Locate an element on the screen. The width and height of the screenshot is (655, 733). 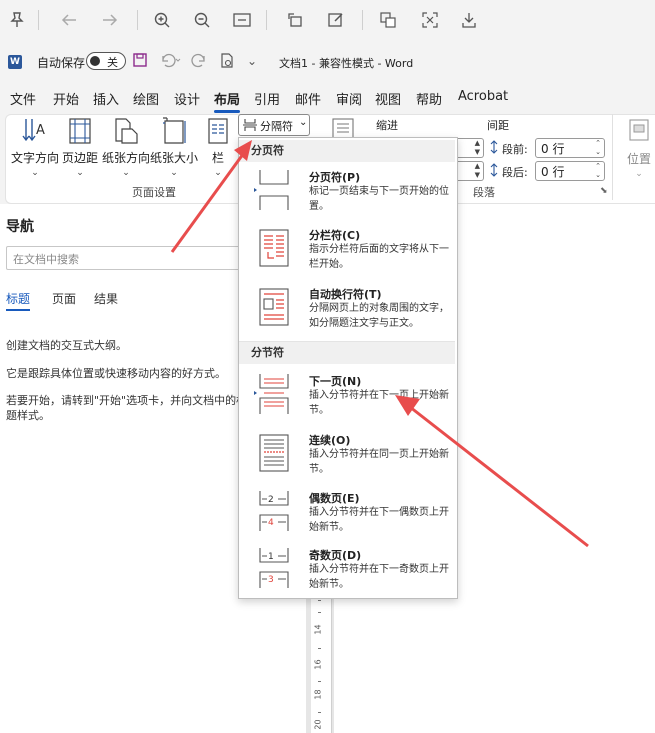
tab-draw: 绘图 is located at coordinates (146, 98).